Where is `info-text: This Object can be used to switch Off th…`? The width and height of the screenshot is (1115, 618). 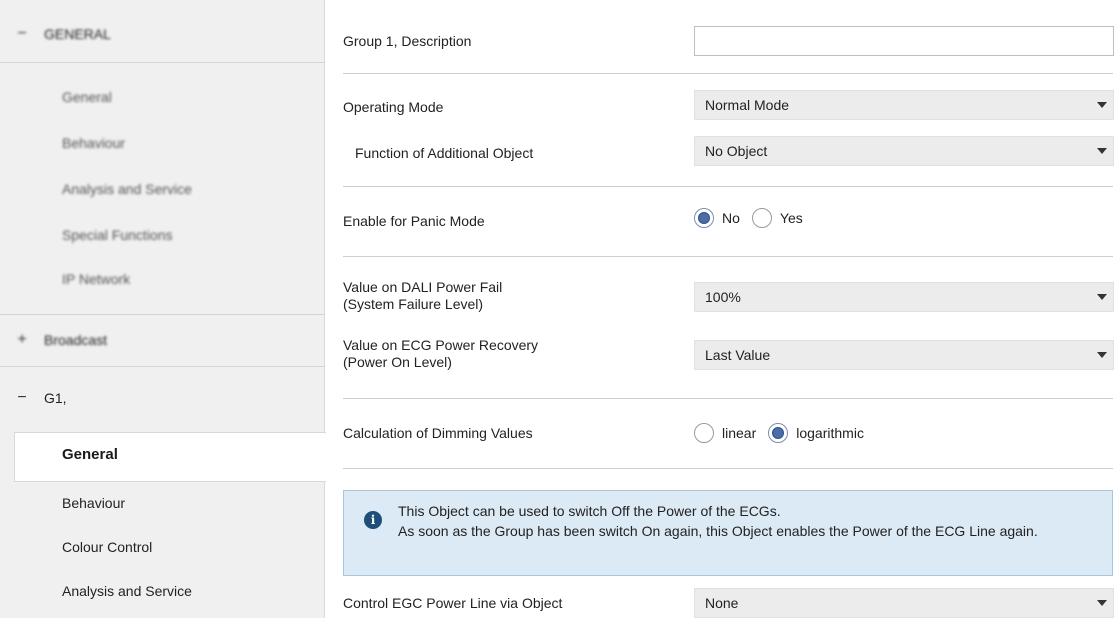
info-text: This Object can be used to switch Off th… is located at coordinates (754, 521).